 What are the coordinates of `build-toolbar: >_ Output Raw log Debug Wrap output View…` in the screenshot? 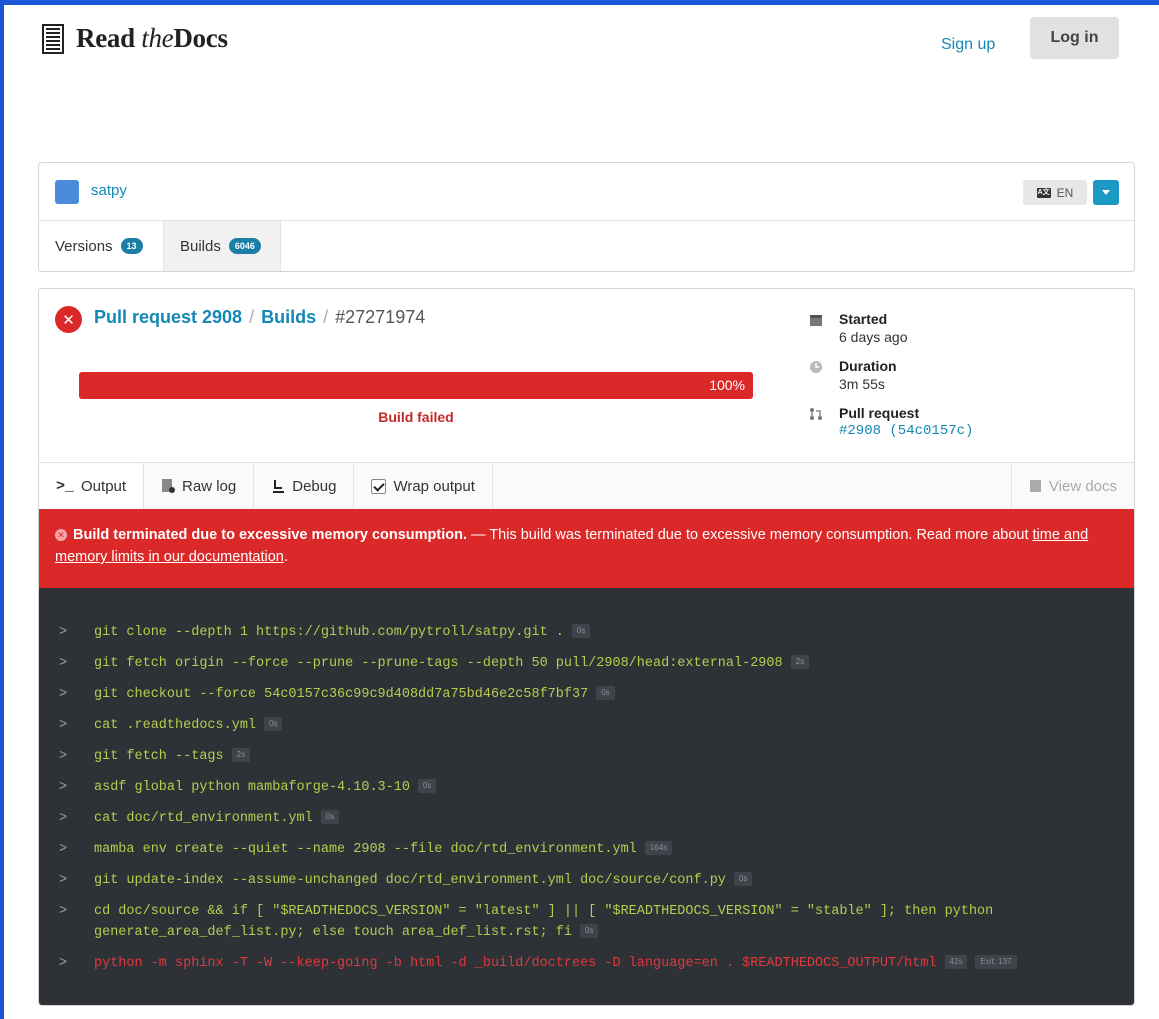 It's located at (586, 485).